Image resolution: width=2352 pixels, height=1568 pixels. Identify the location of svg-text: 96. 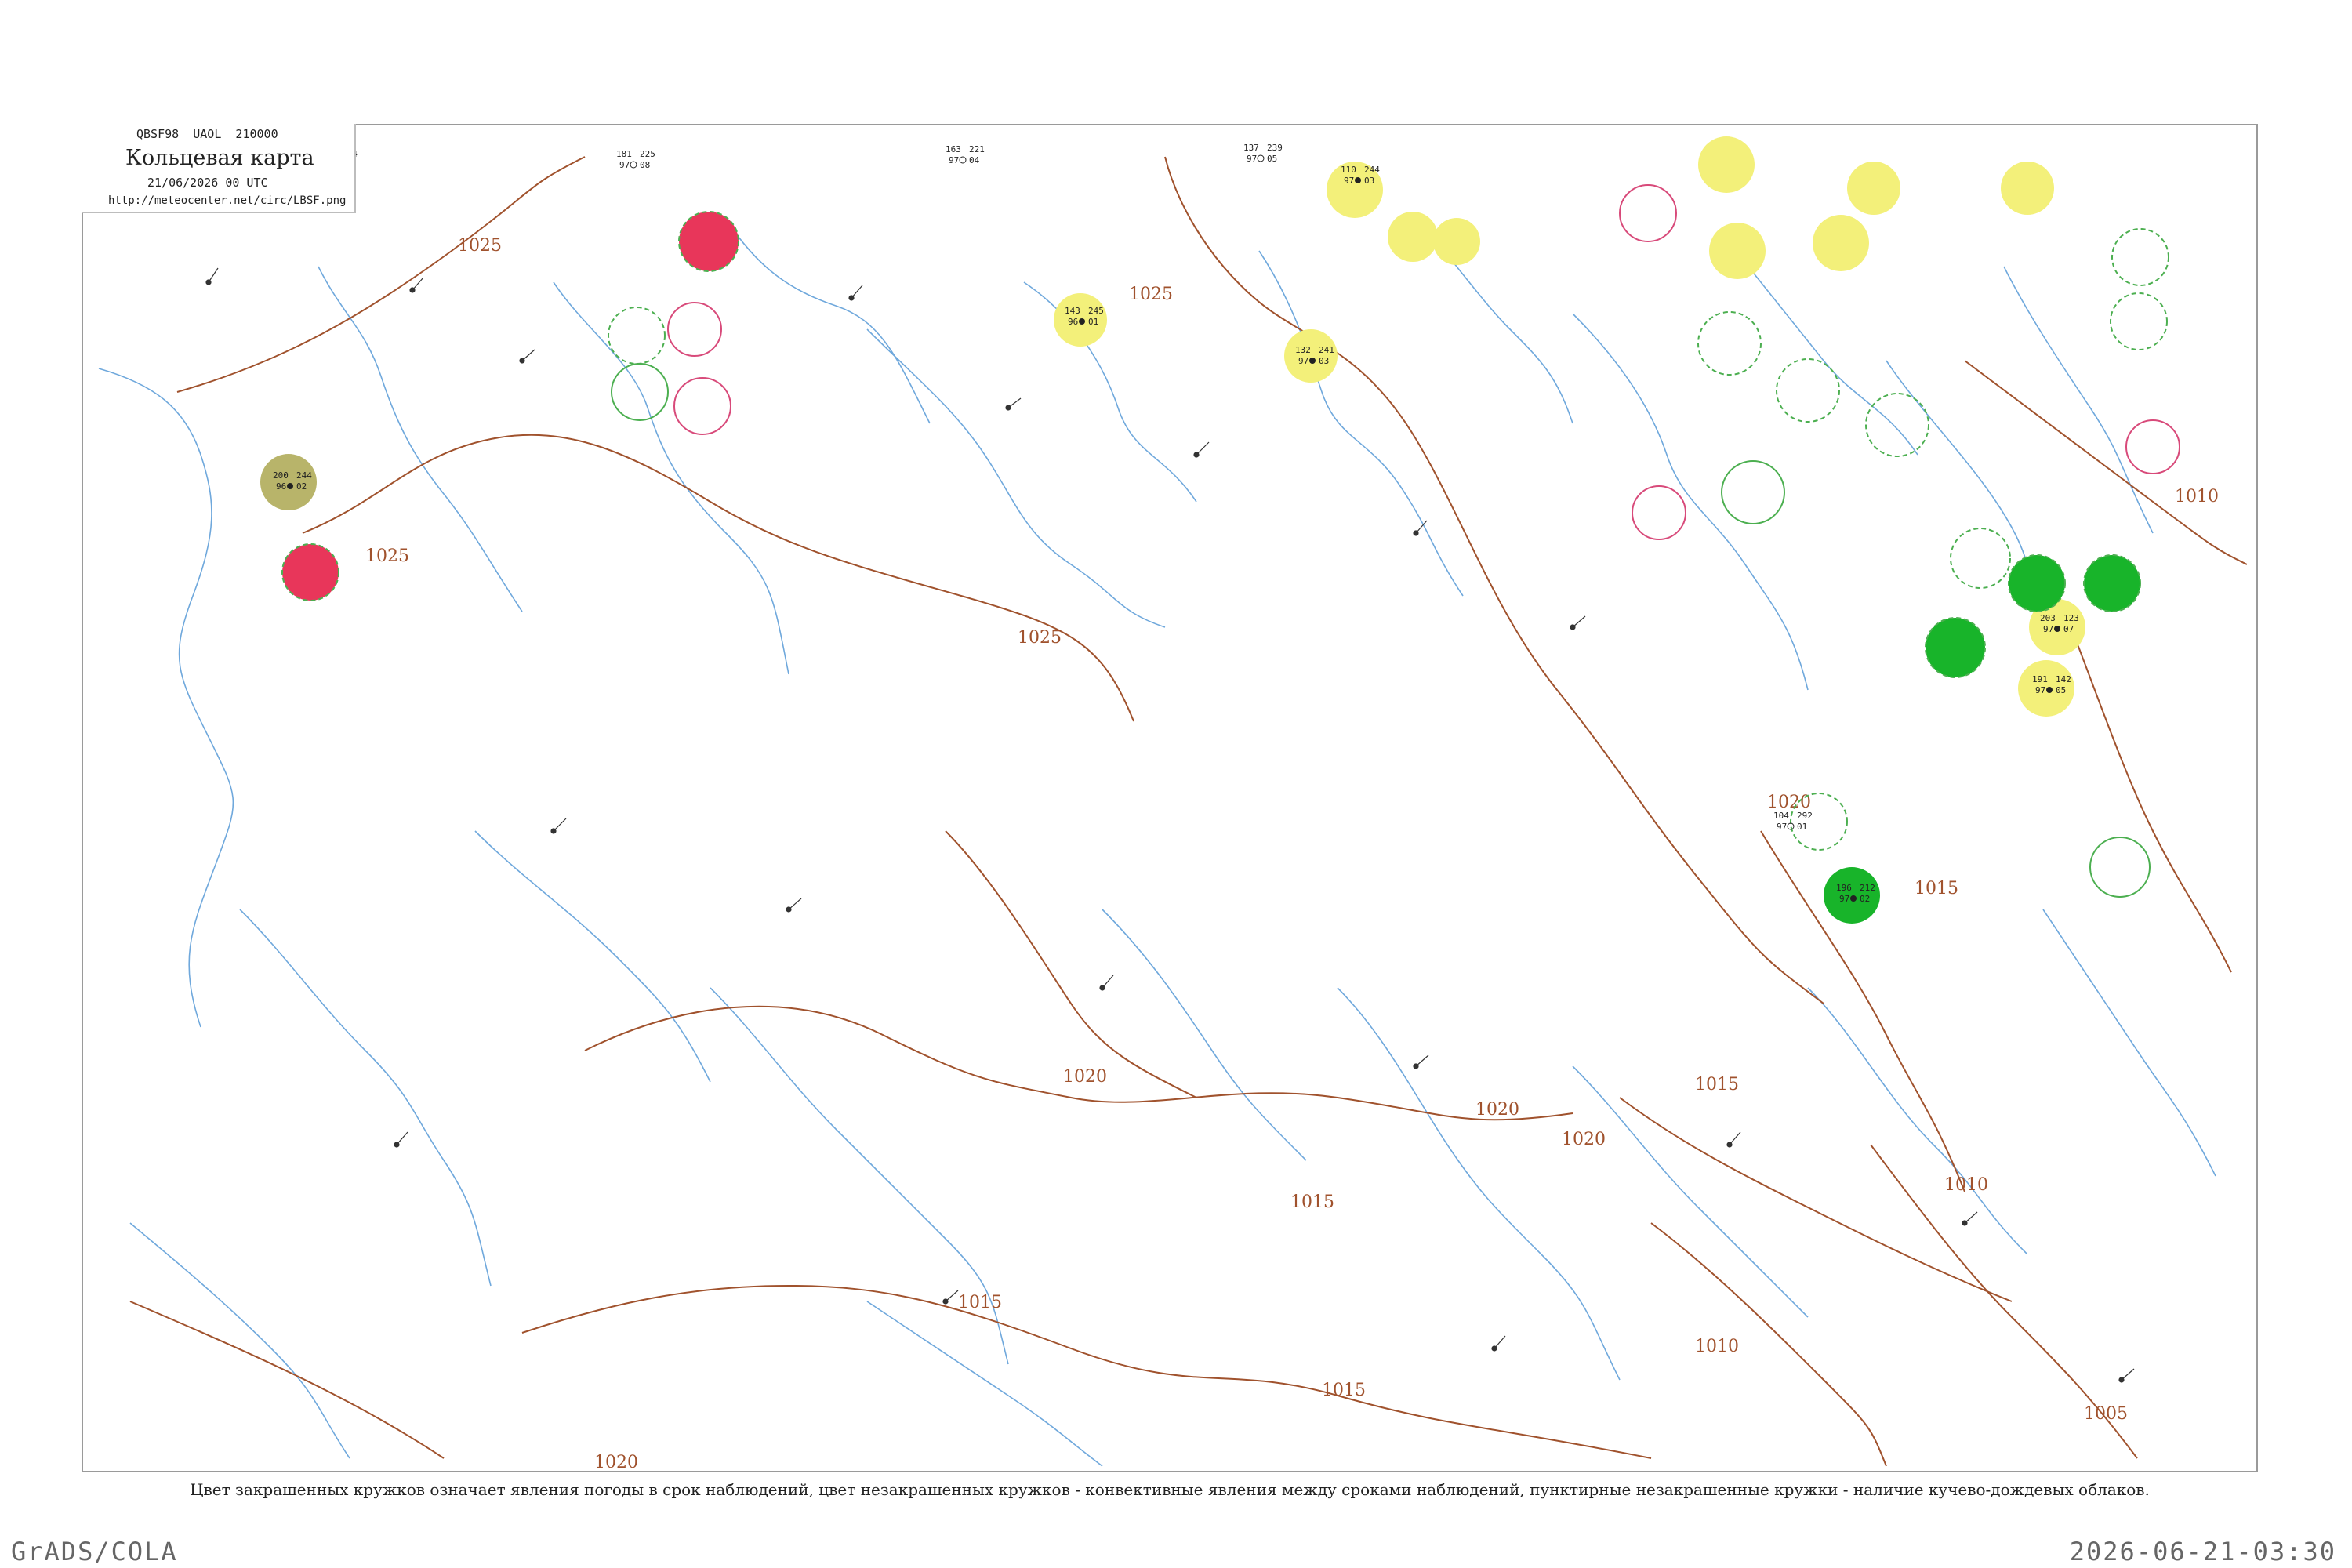
(1073, 322).